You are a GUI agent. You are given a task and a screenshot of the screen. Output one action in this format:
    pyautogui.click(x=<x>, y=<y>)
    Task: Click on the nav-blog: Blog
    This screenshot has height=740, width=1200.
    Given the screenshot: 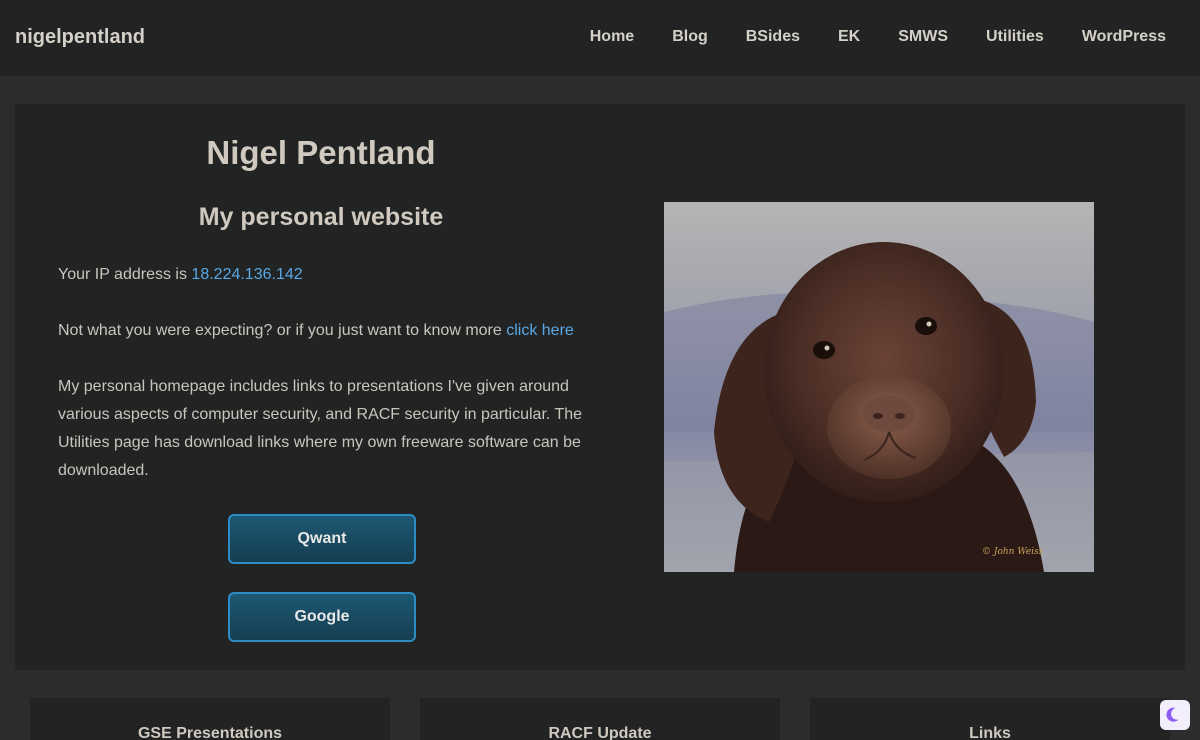 What is the action you would take?
    pyautogui.click(x=690, y=37)
    